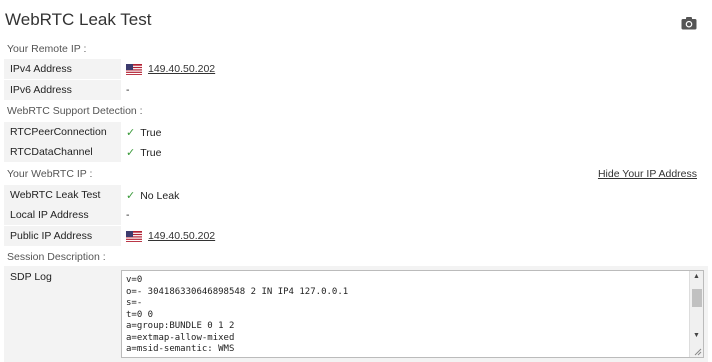 The image size is (712, 362). What do you see at coordinates (134, 303) in the screenshot?
I see `sdp-line: s=-` at bounding box center [134, 303].